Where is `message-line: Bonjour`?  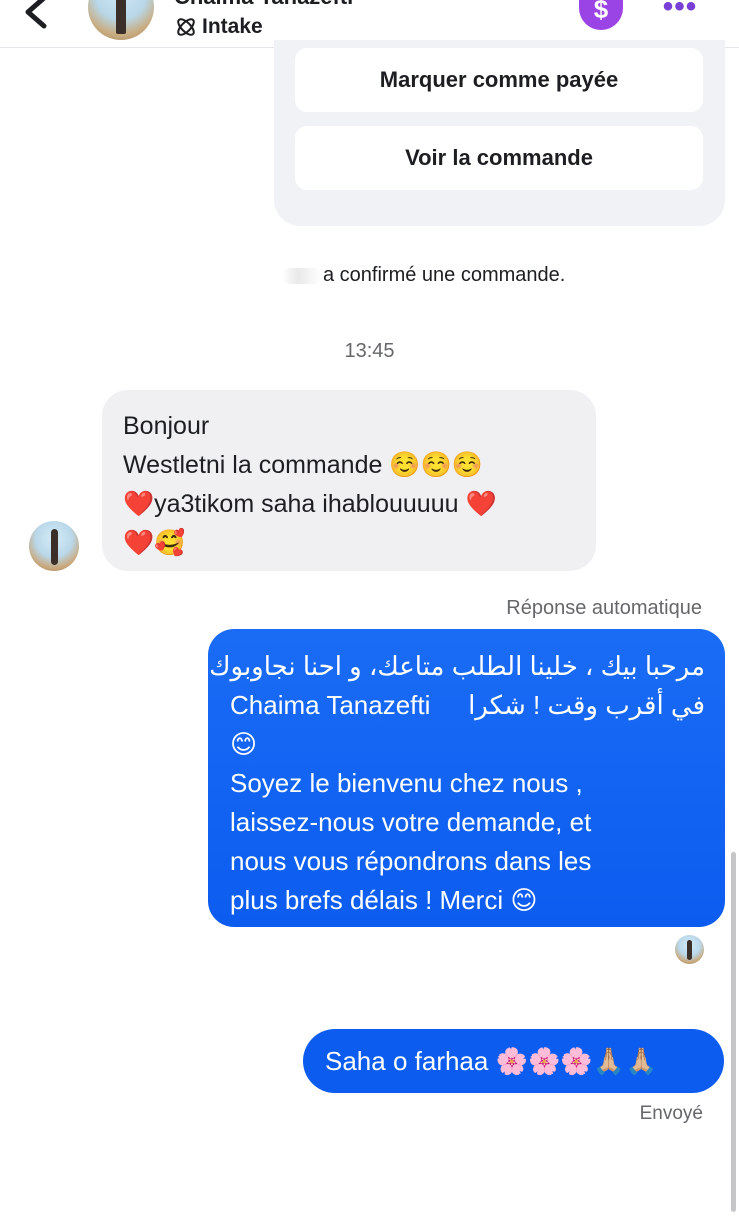
message-line: Bonjour is located at coordinates (166, 426).